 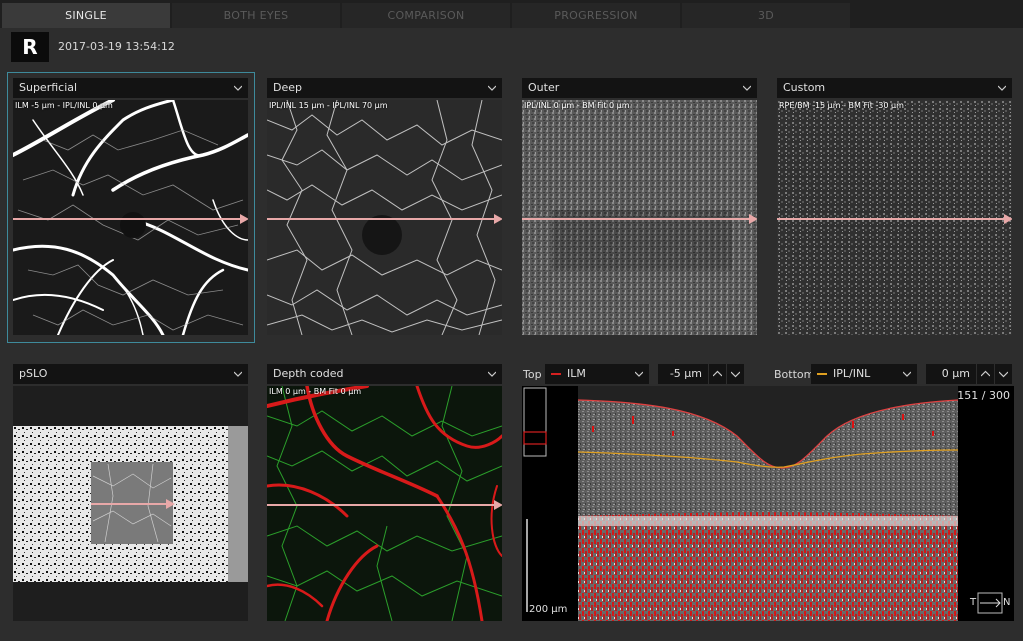 What do you see at coordinates (548, 609) in the screenshot?
I see `scale-bar-label: 200 μm` at bounding box center [548, 609].